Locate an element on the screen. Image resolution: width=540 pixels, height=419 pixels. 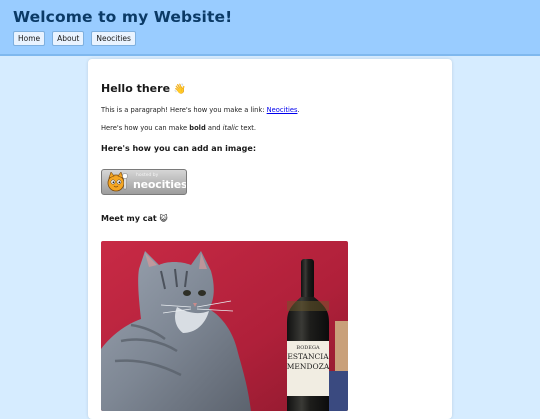
hosted-by-neocities-badge: hosted by neocities is located at coordinates (144, 182).